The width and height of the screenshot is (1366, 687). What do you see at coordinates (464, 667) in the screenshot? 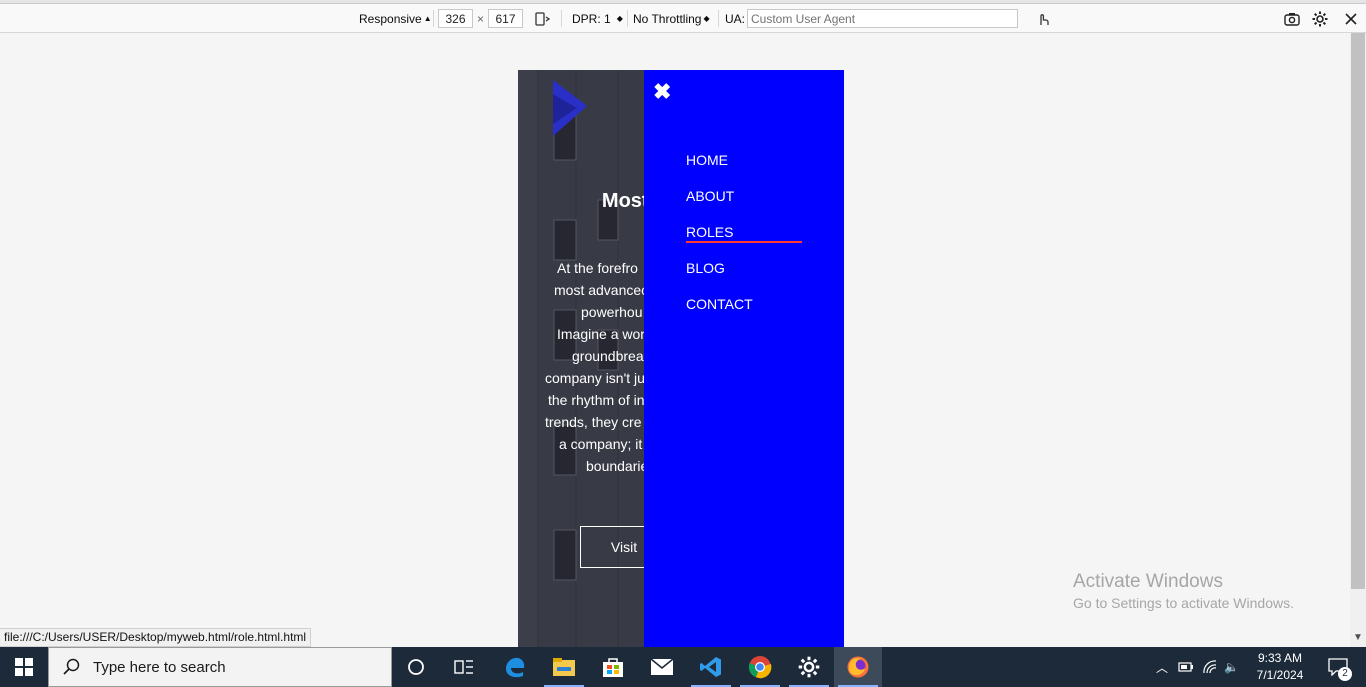
I see `task-view-icon` at bounding box center [464, 667].